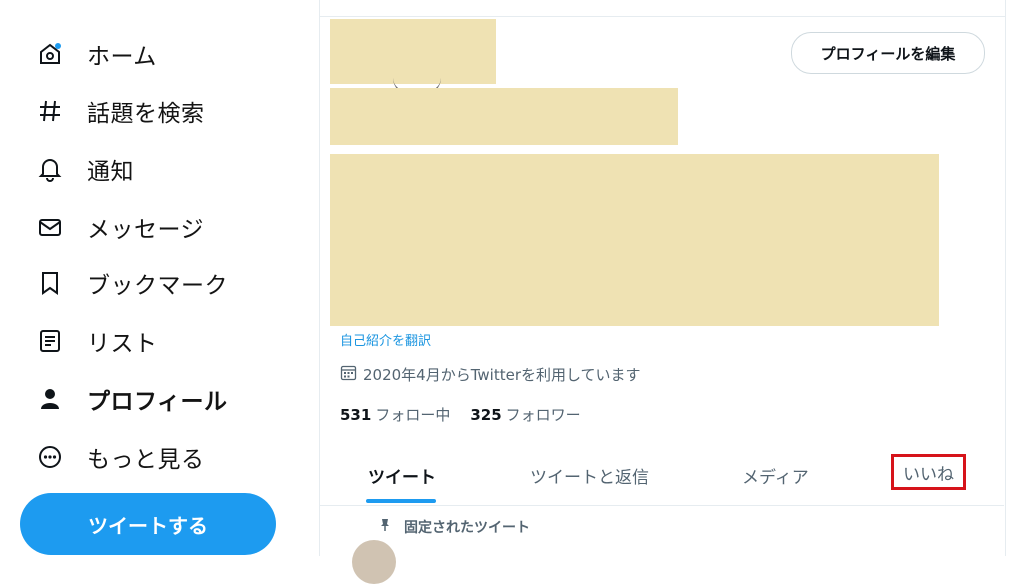 The image size is (1024, 584). I want to click on tab-likes: いいね, so click(928, 472).